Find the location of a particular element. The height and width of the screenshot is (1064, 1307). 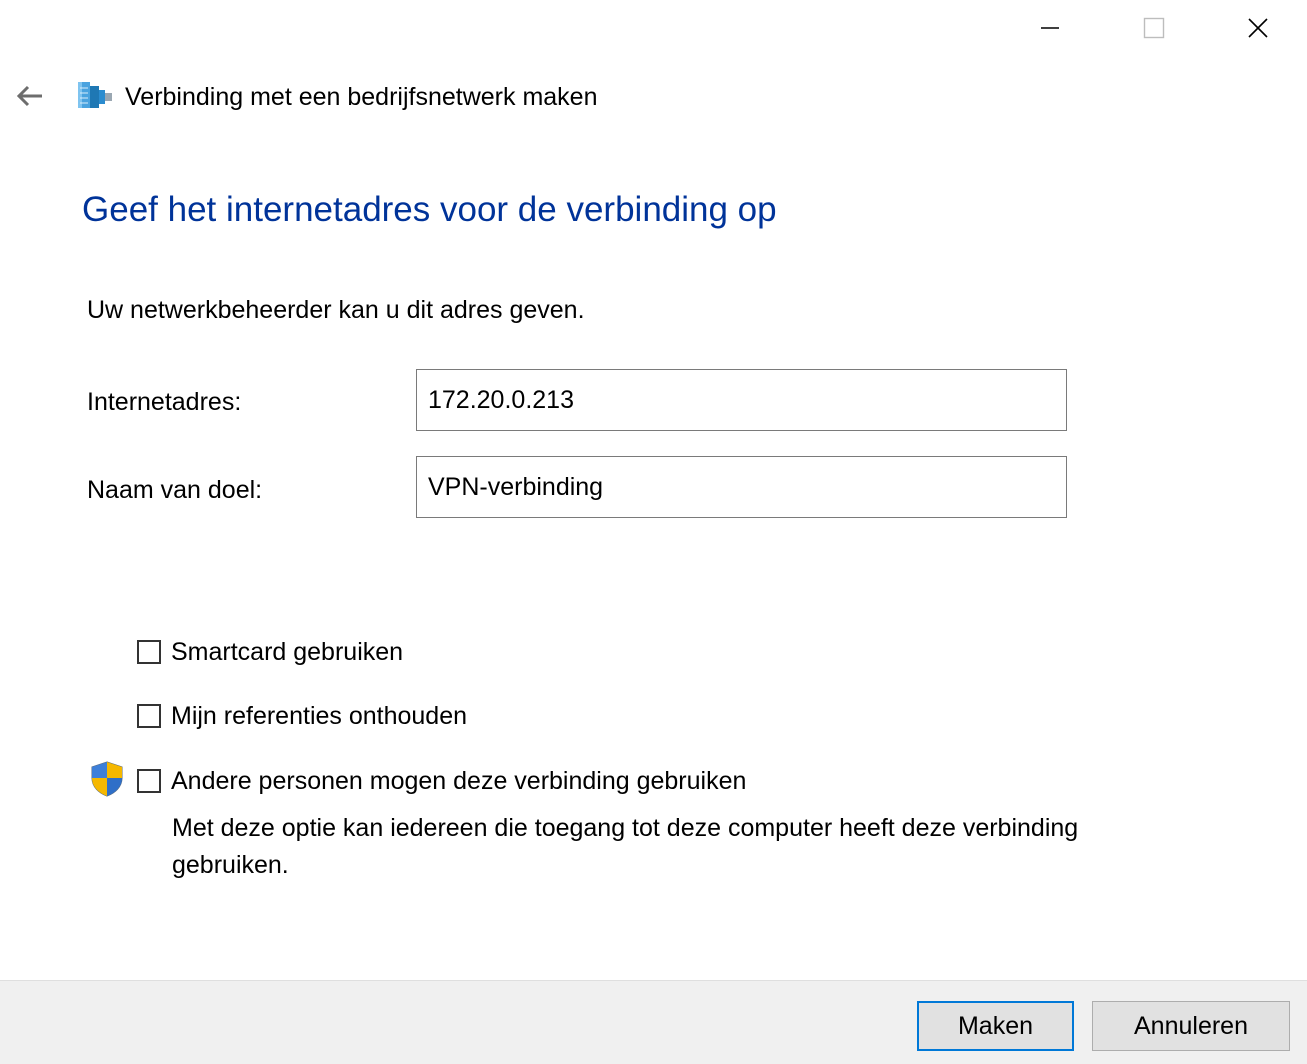

maximize-button is located at coordinates (1154, 28).